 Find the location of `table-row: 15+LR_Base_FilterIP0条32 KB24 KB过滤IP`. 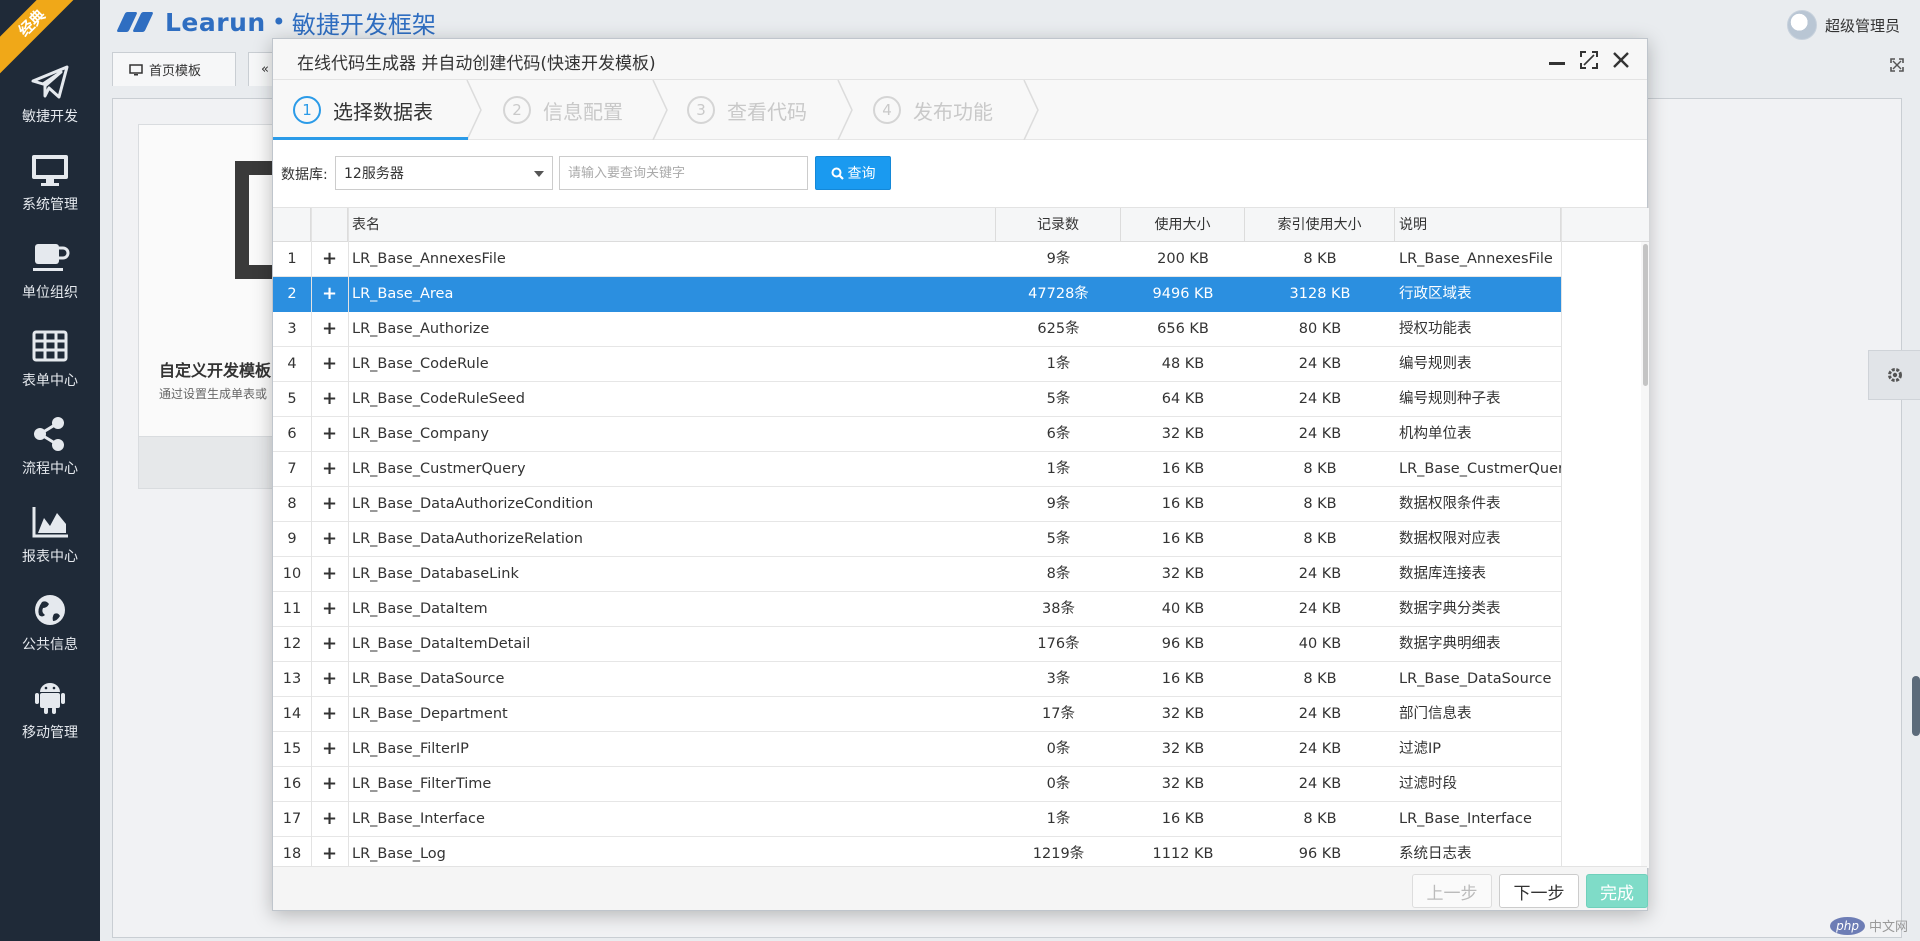

table-row: 15+LR_Base_FilterIP0条32 KB24 KB过滤IP is located at coordinates (917, 749).